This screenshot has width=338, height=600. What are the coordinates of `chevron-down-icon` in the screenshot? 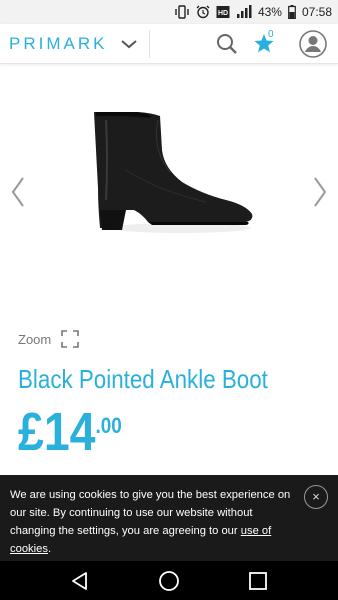 It's located at (129, 44).